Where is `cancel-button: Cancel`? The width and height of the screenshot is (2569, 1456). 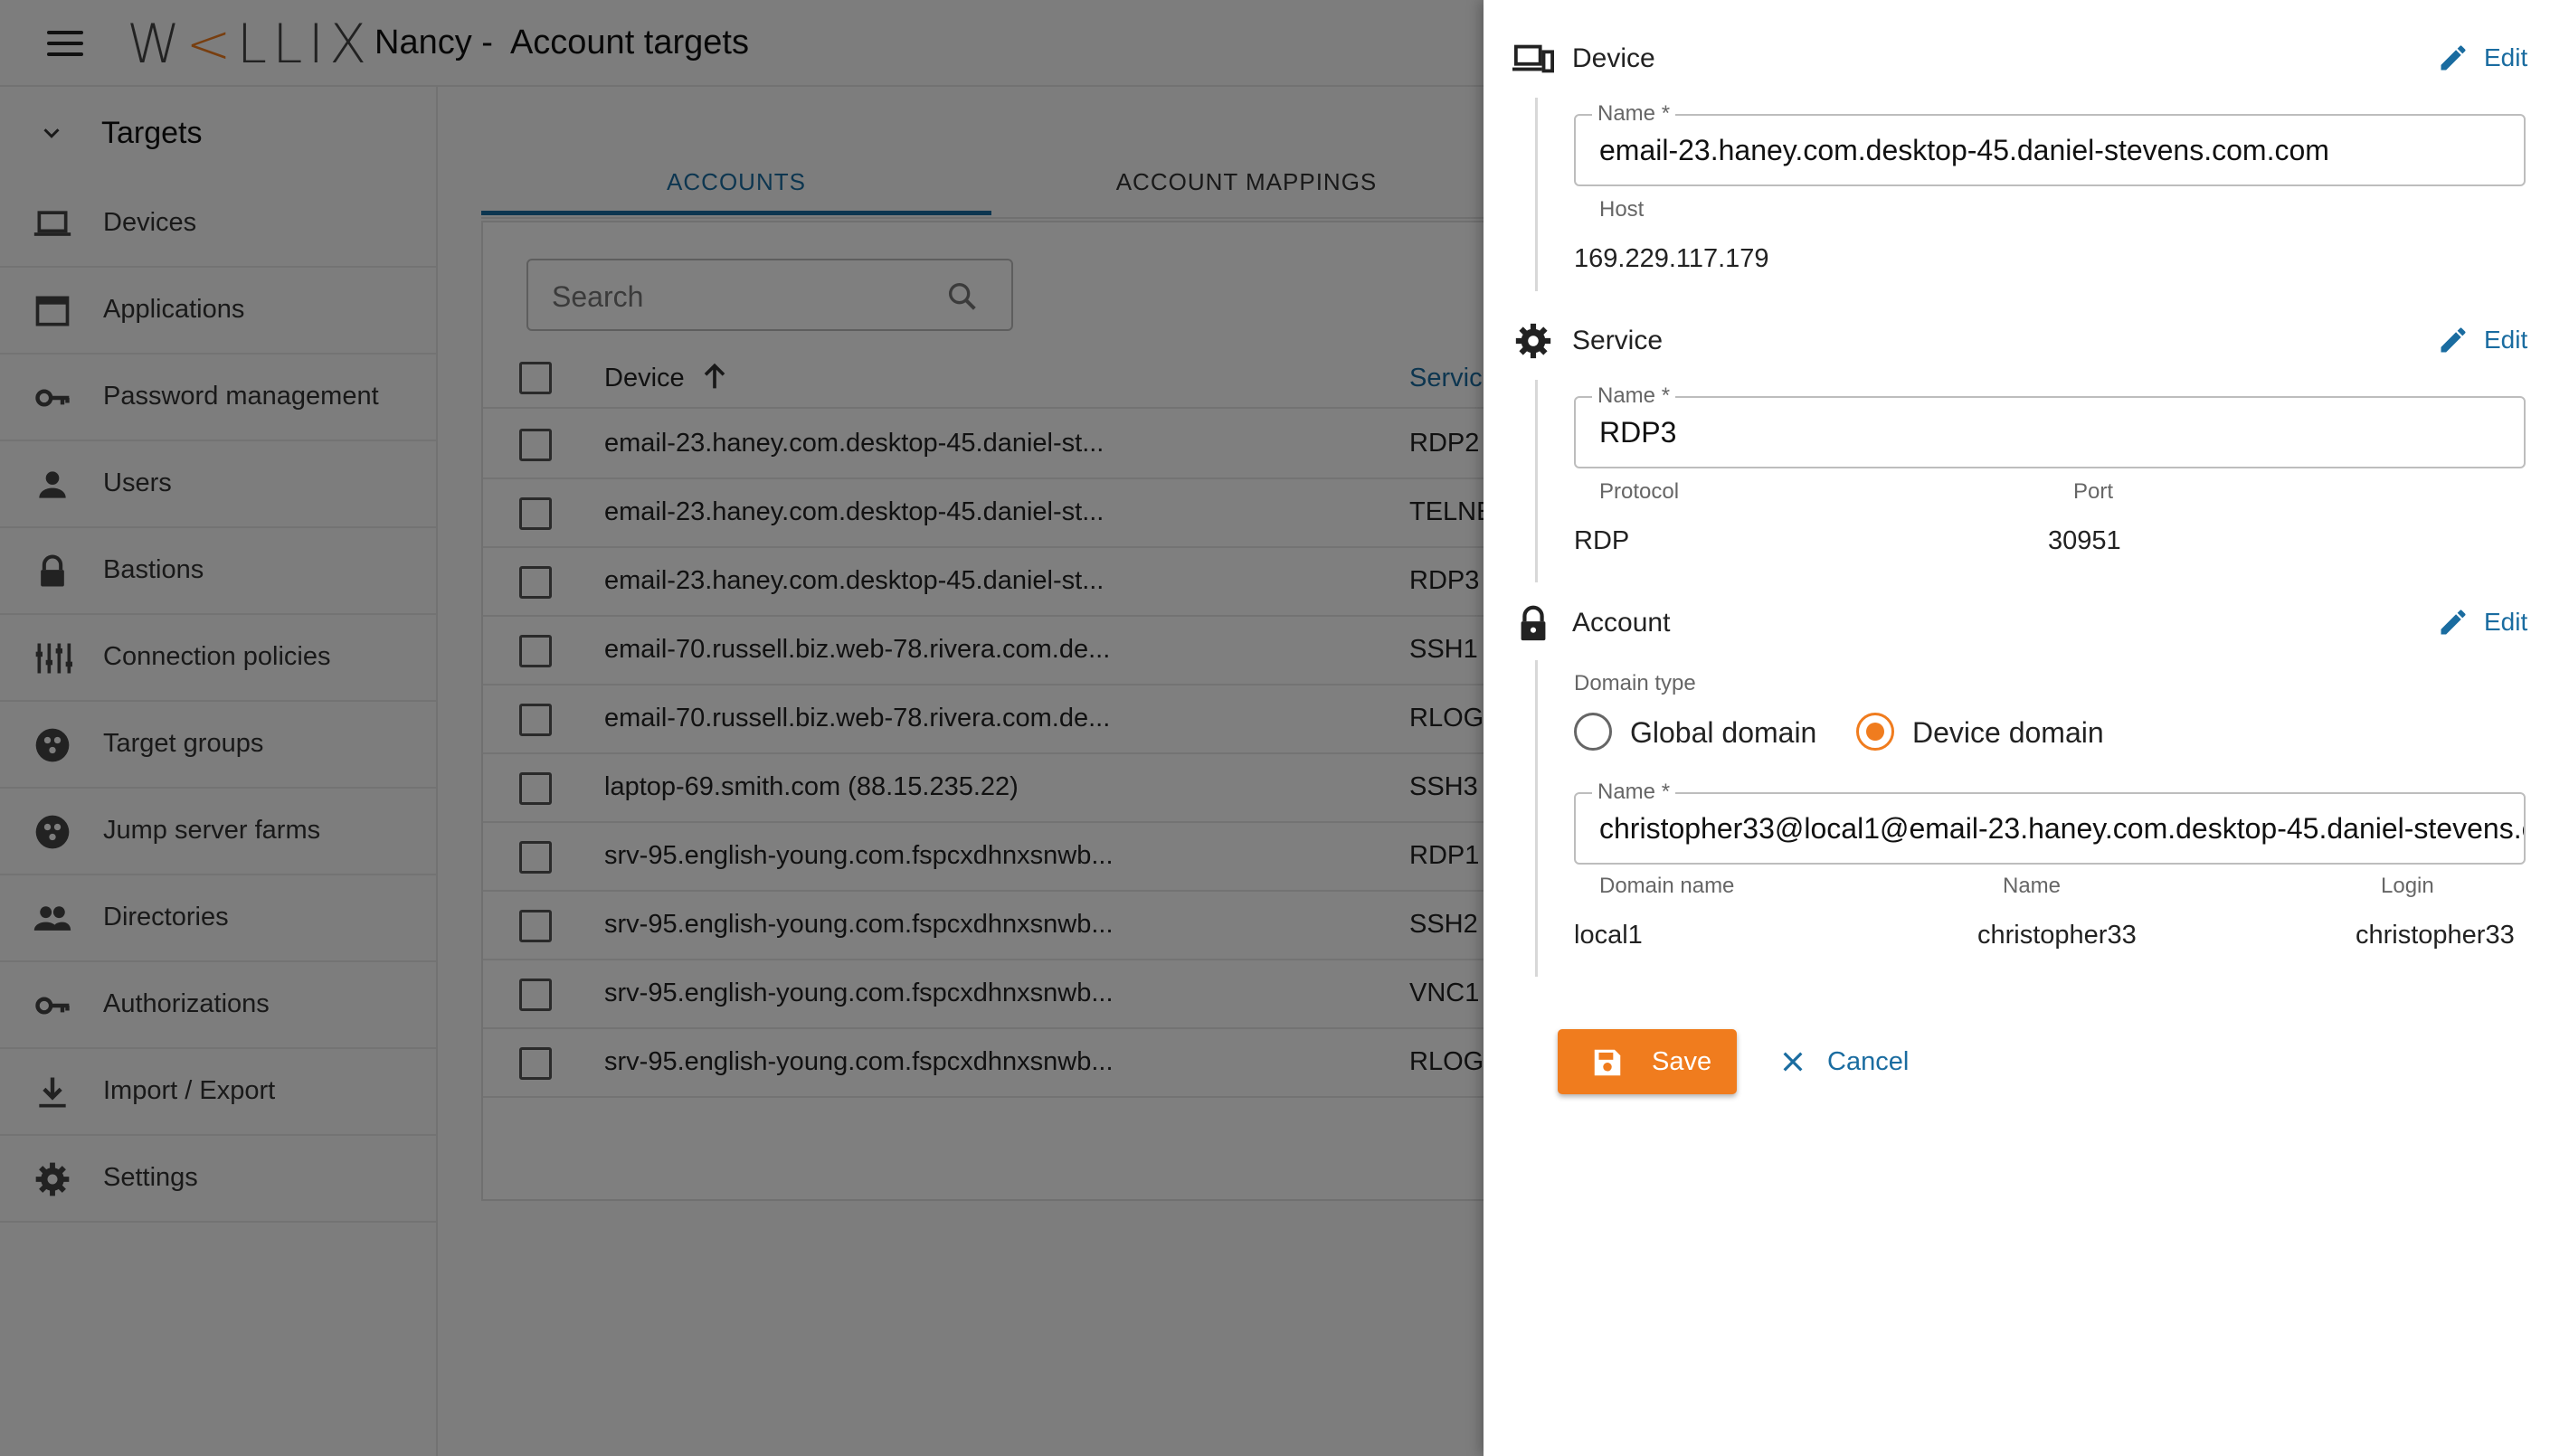 cancel-button: Cancel is located at coordinates (1857, 1061).